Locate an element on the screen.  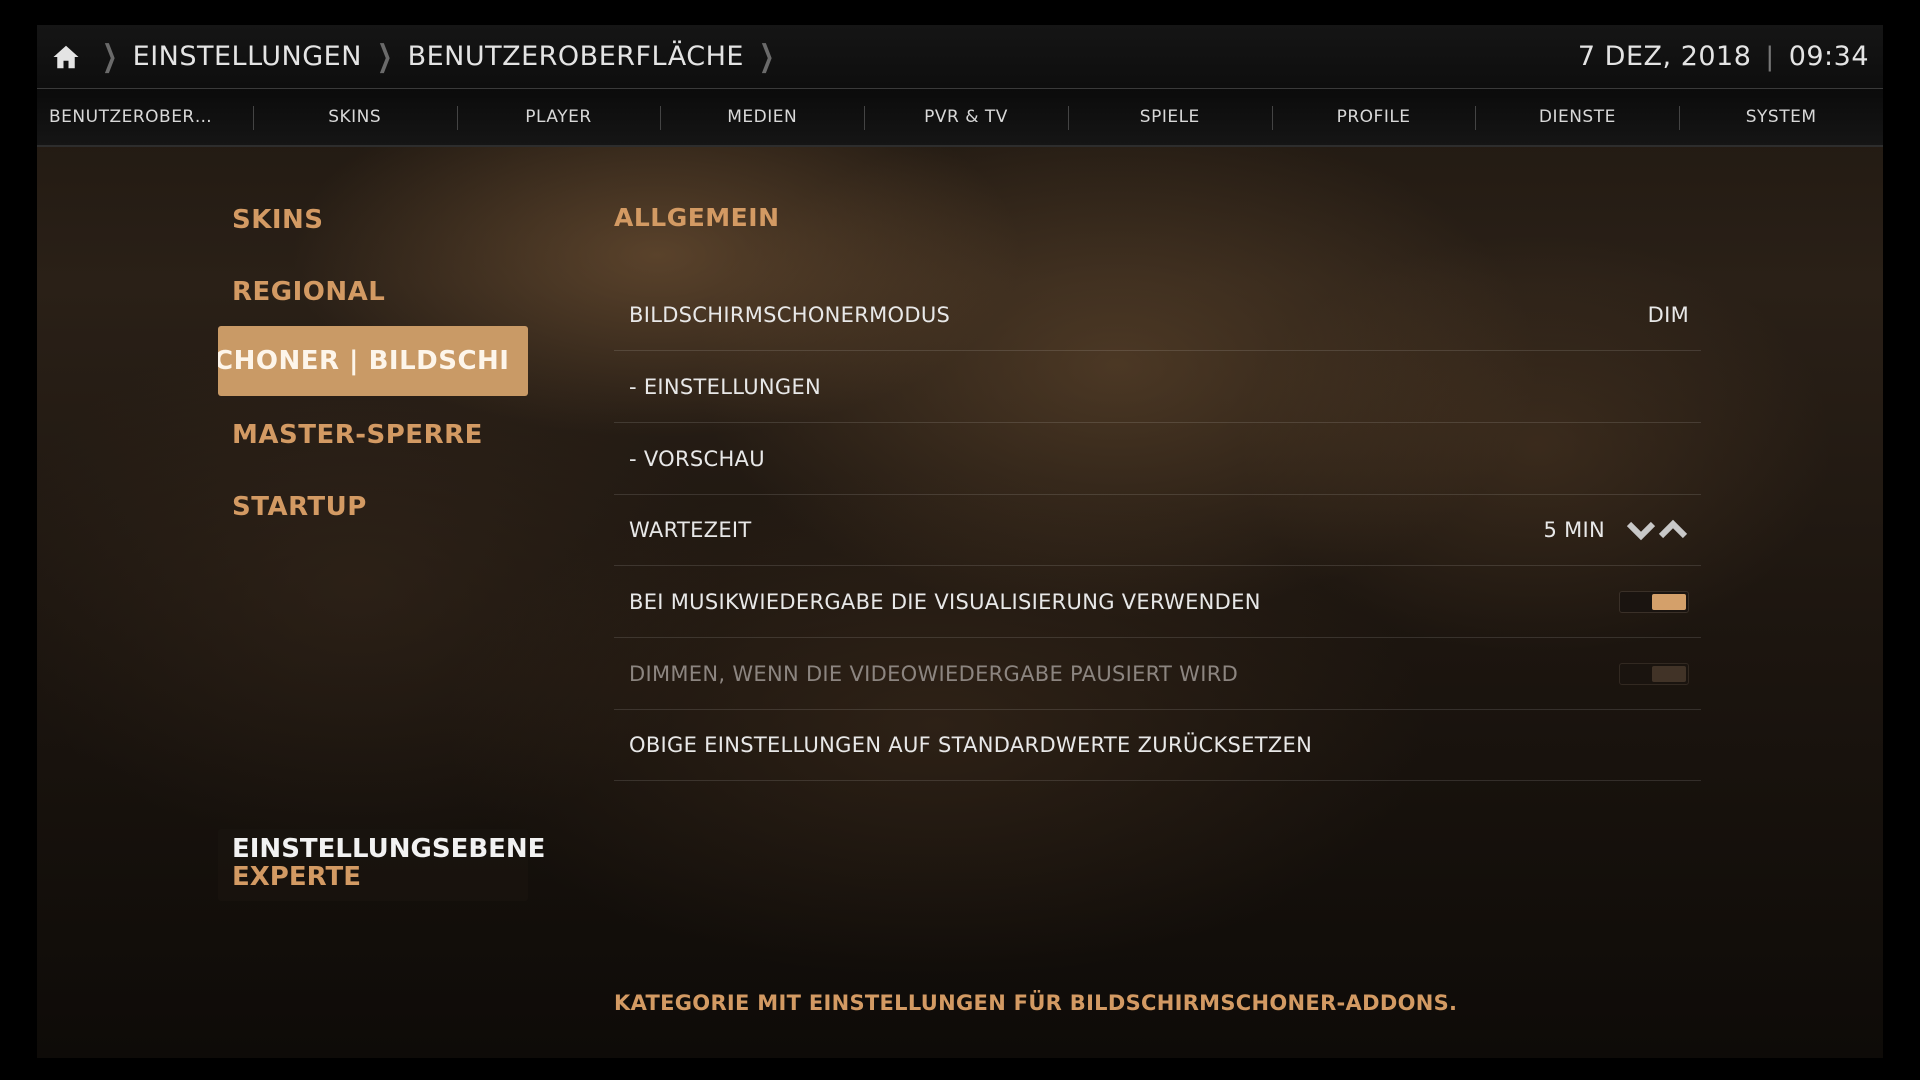
setting-screensaver-preview: - VORSCHAU is located at coordinates (1157, 459).